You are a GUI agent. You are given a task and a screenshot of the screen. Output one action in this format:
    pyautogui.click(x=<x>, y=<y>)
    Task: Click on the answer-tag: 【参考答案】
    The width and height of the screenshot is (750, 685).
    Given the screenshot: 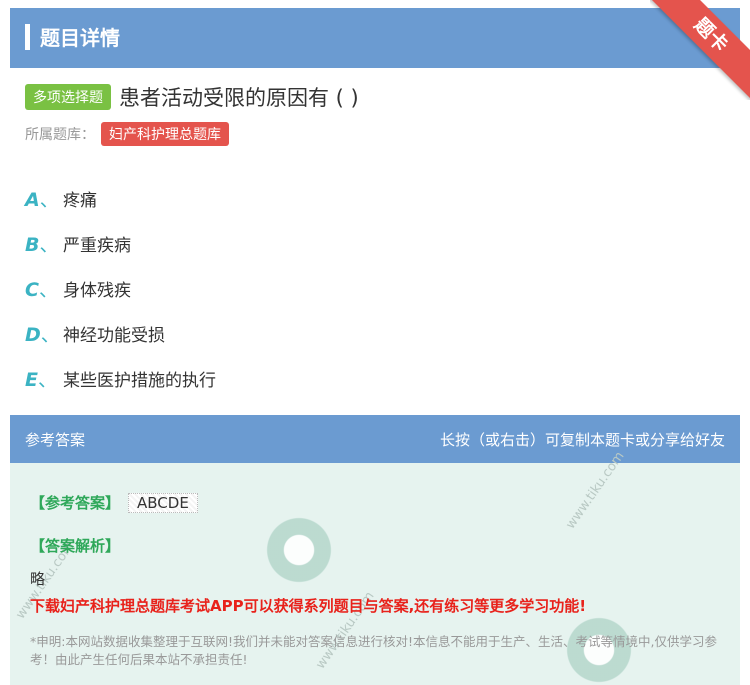 What is the action you would take?
    pyautogui.click(x=75, y=503)
    